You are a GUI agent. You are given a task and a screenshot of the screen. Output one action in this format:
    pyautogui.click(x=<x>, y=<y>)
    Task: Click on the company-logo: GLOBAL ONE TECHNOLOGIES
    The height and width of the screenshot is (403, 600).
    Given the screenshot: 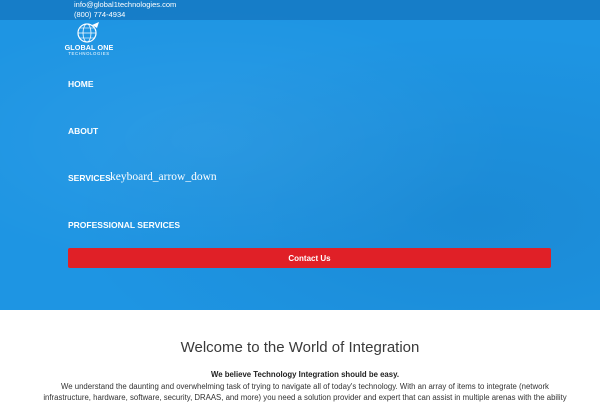 What is the action you would take?
    pyautogui.click(x=89, y=40)
    